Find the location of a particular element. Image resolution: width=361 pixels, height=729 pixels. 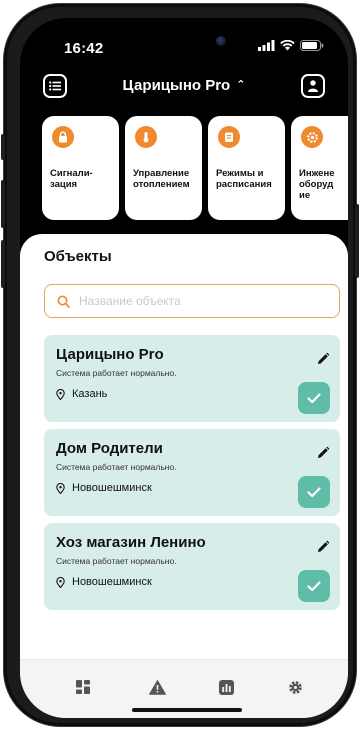

category-card-engineering: Инжене оборуд ие is located at coordinates (319, 168).